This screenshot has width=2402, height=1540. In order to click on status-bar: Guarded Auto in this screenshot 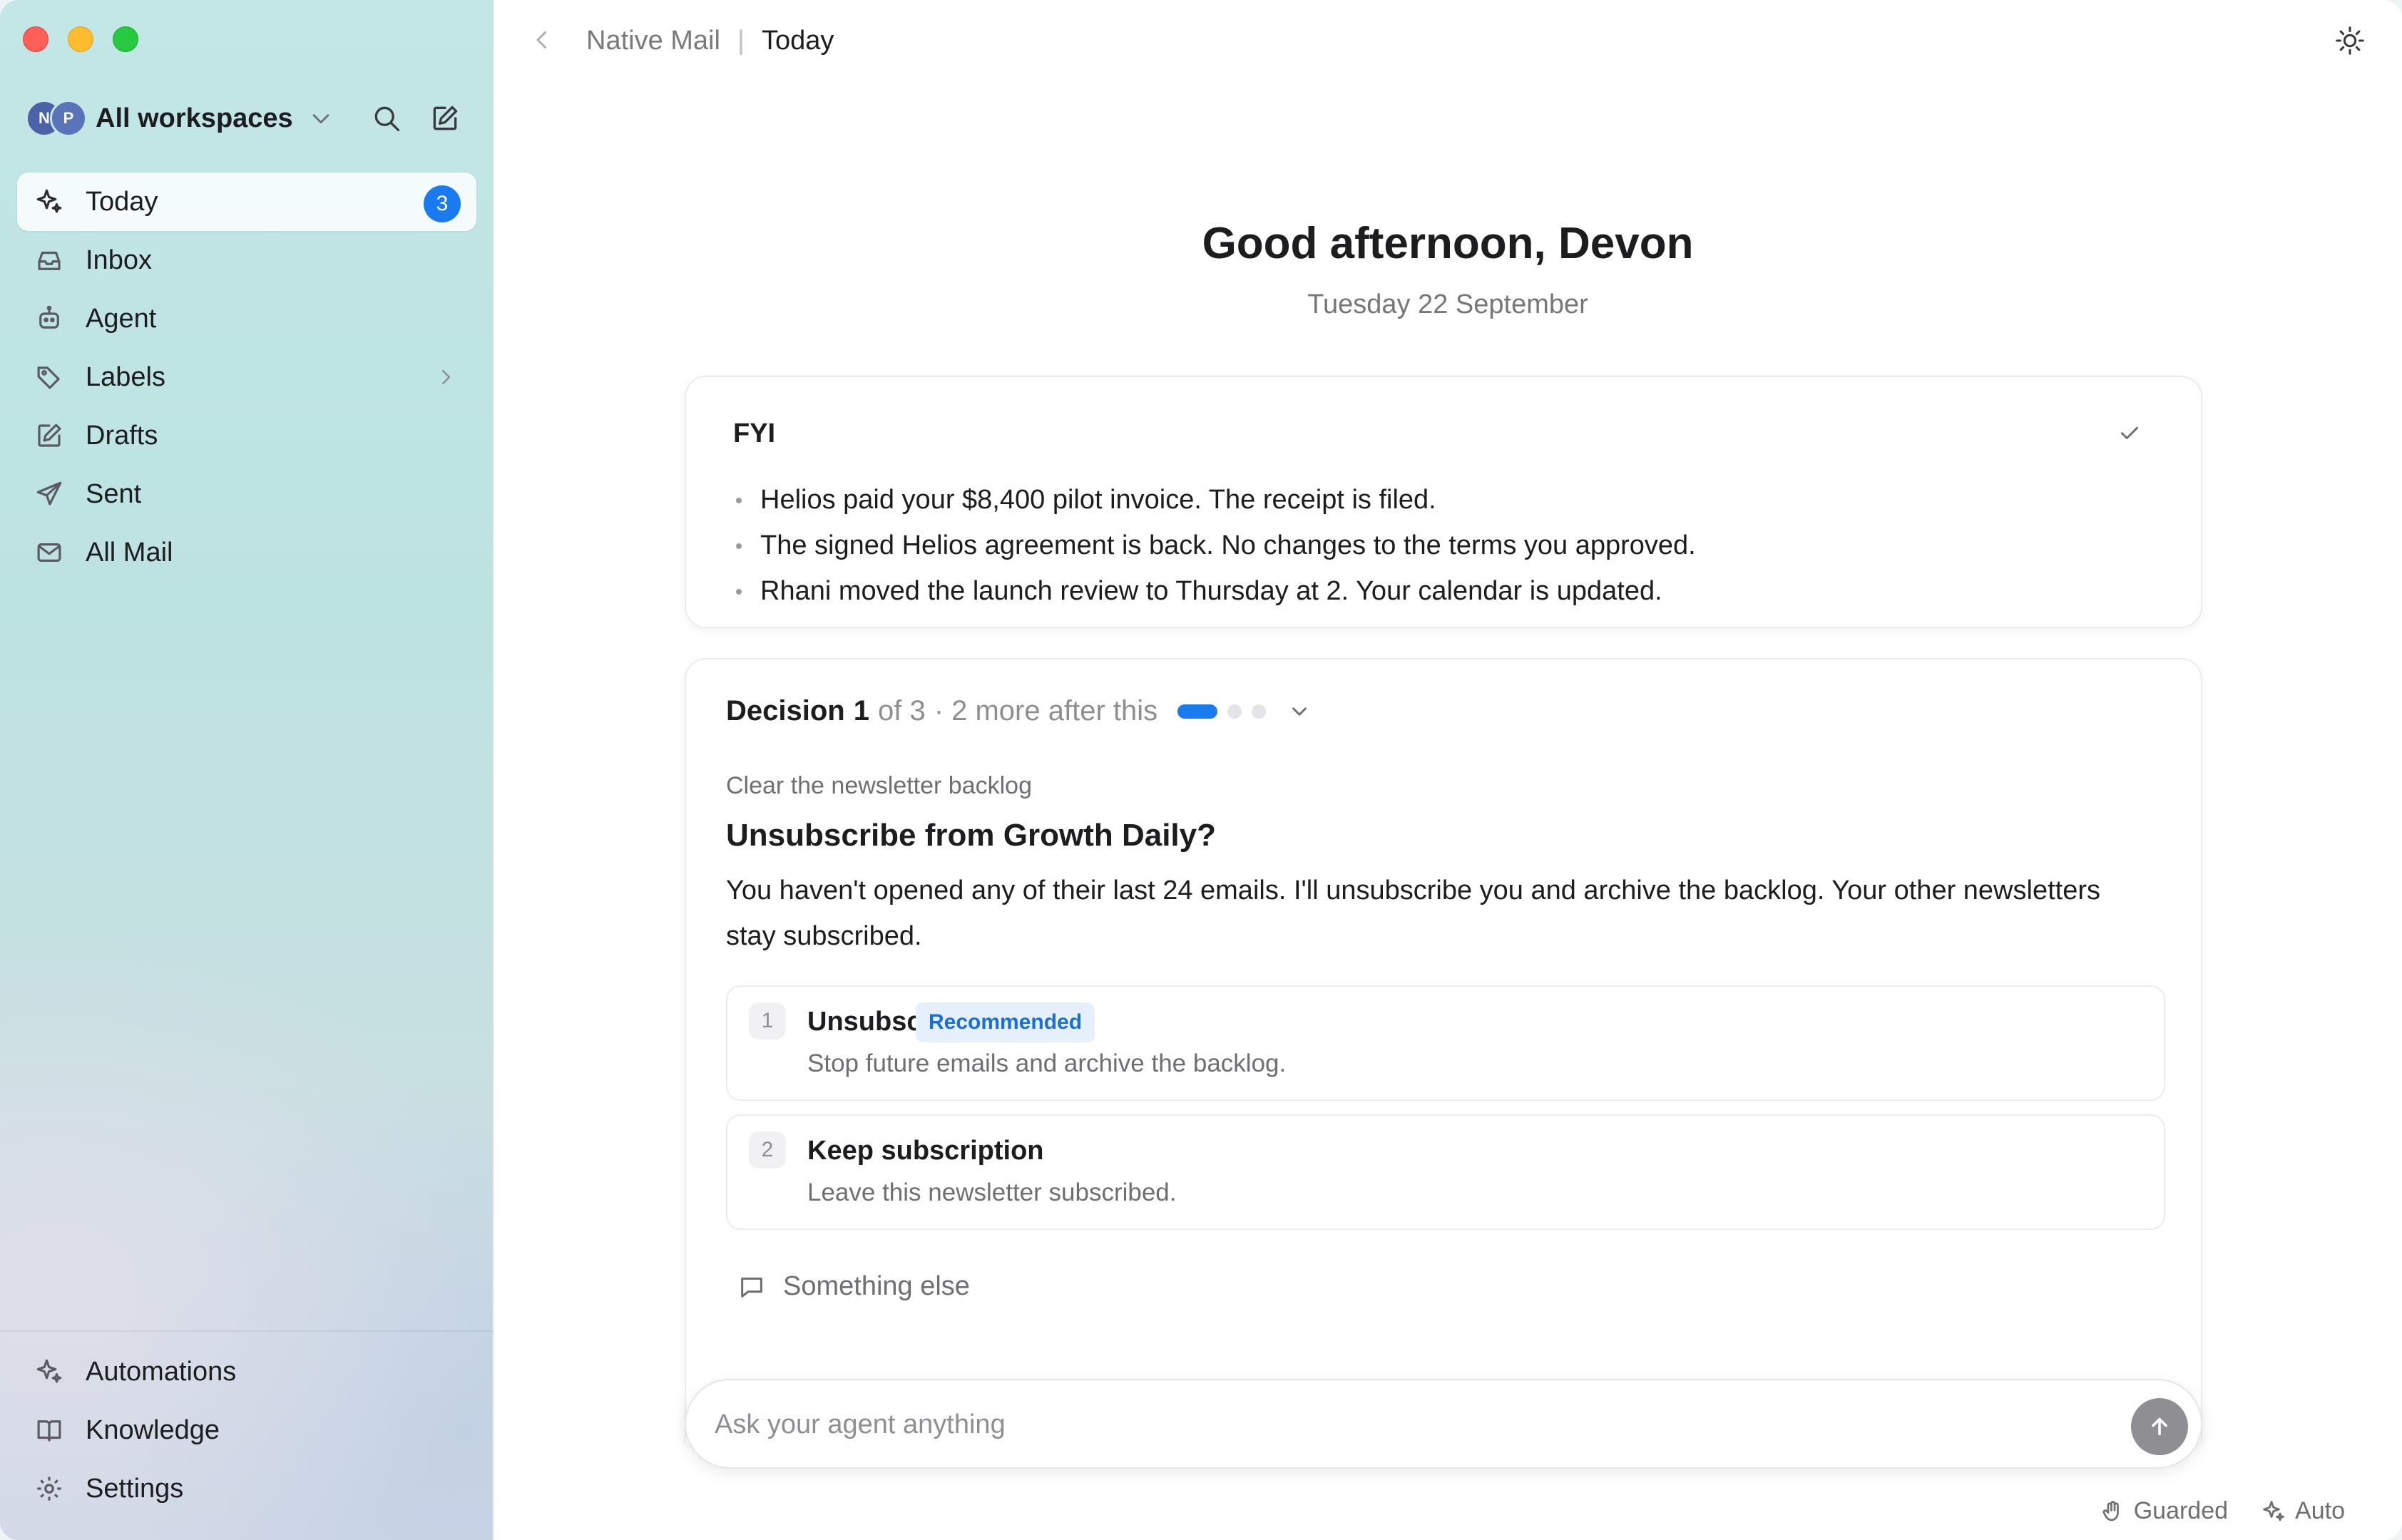, I will do `click(2206, 1511)`.